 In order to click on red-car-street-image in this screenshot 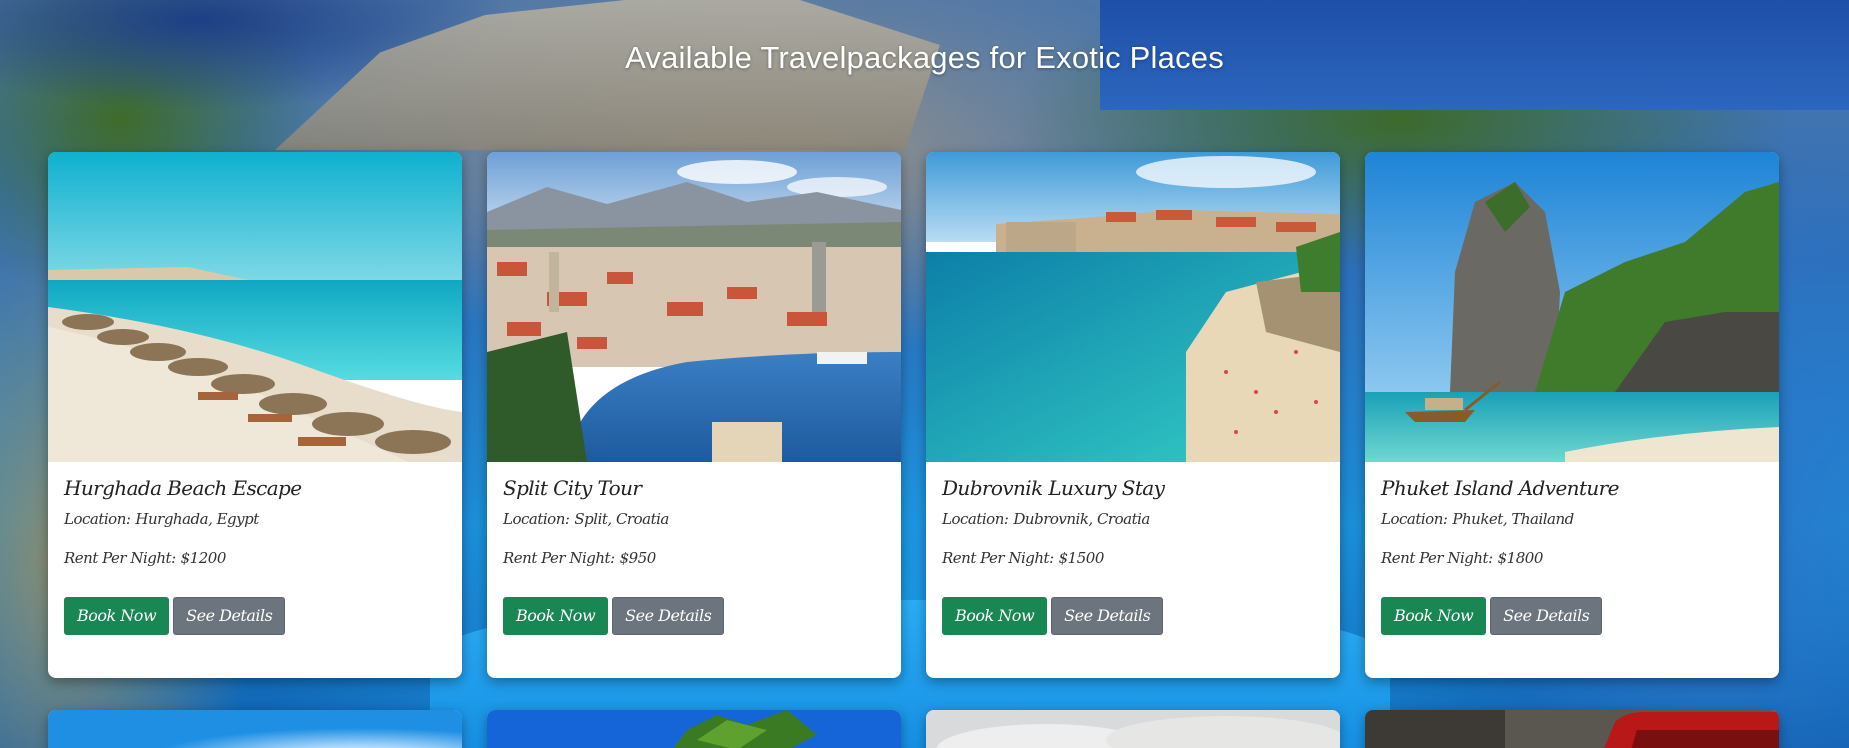, I will do `click(1572, 729)`.